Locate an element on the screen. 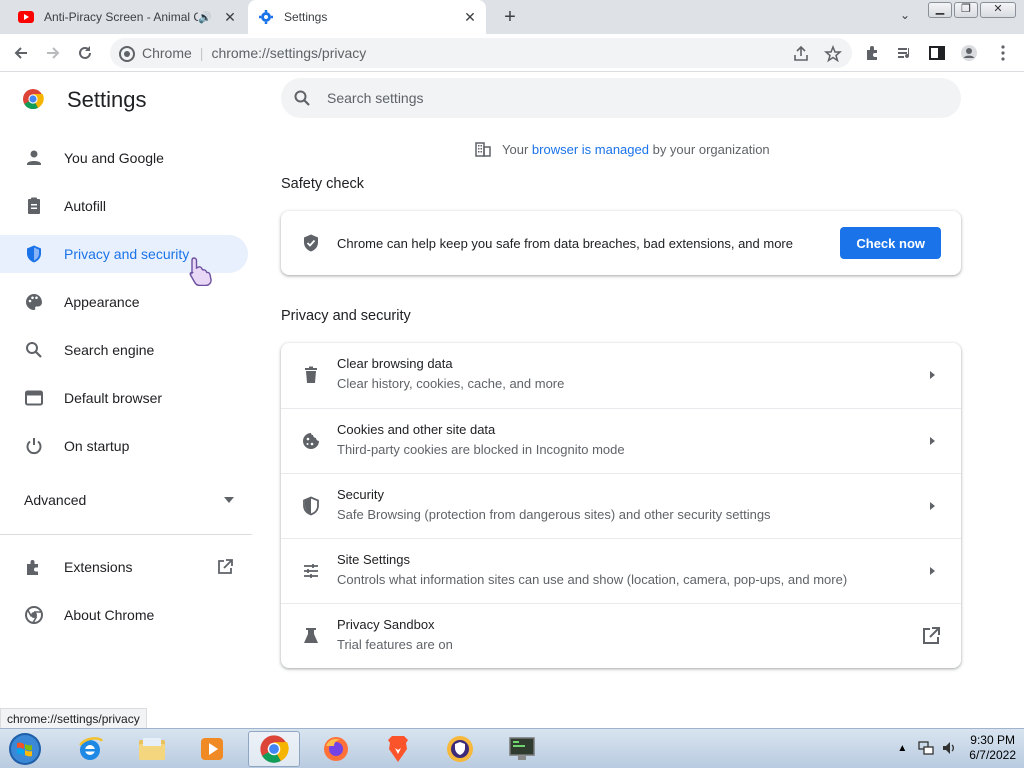  clipboard-icon is located at coordinates (34, 205).